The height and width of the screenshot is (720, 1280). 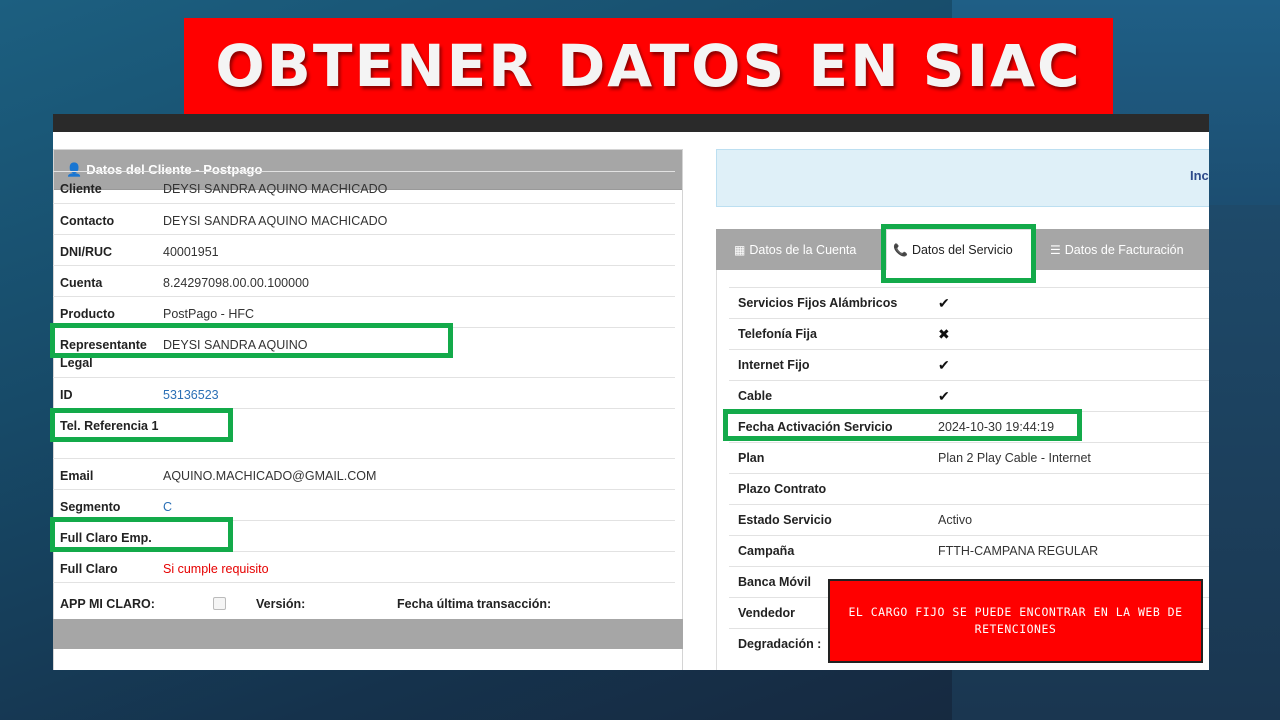 What do you see at coordinates (77, 476) in the screenshot?
I see `client-row-key: Email` at bounding box center [77, 476].